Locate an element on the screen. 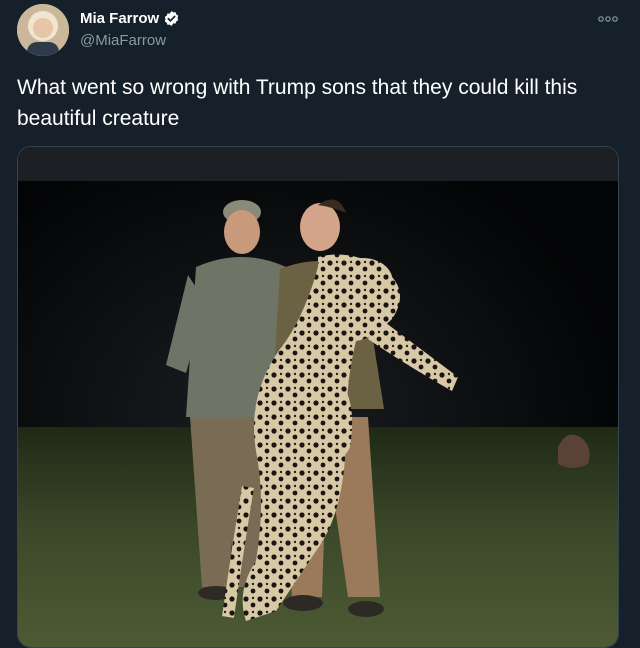 The image size is (640, 648). more-options-icon is located at coordinates (608, 19).